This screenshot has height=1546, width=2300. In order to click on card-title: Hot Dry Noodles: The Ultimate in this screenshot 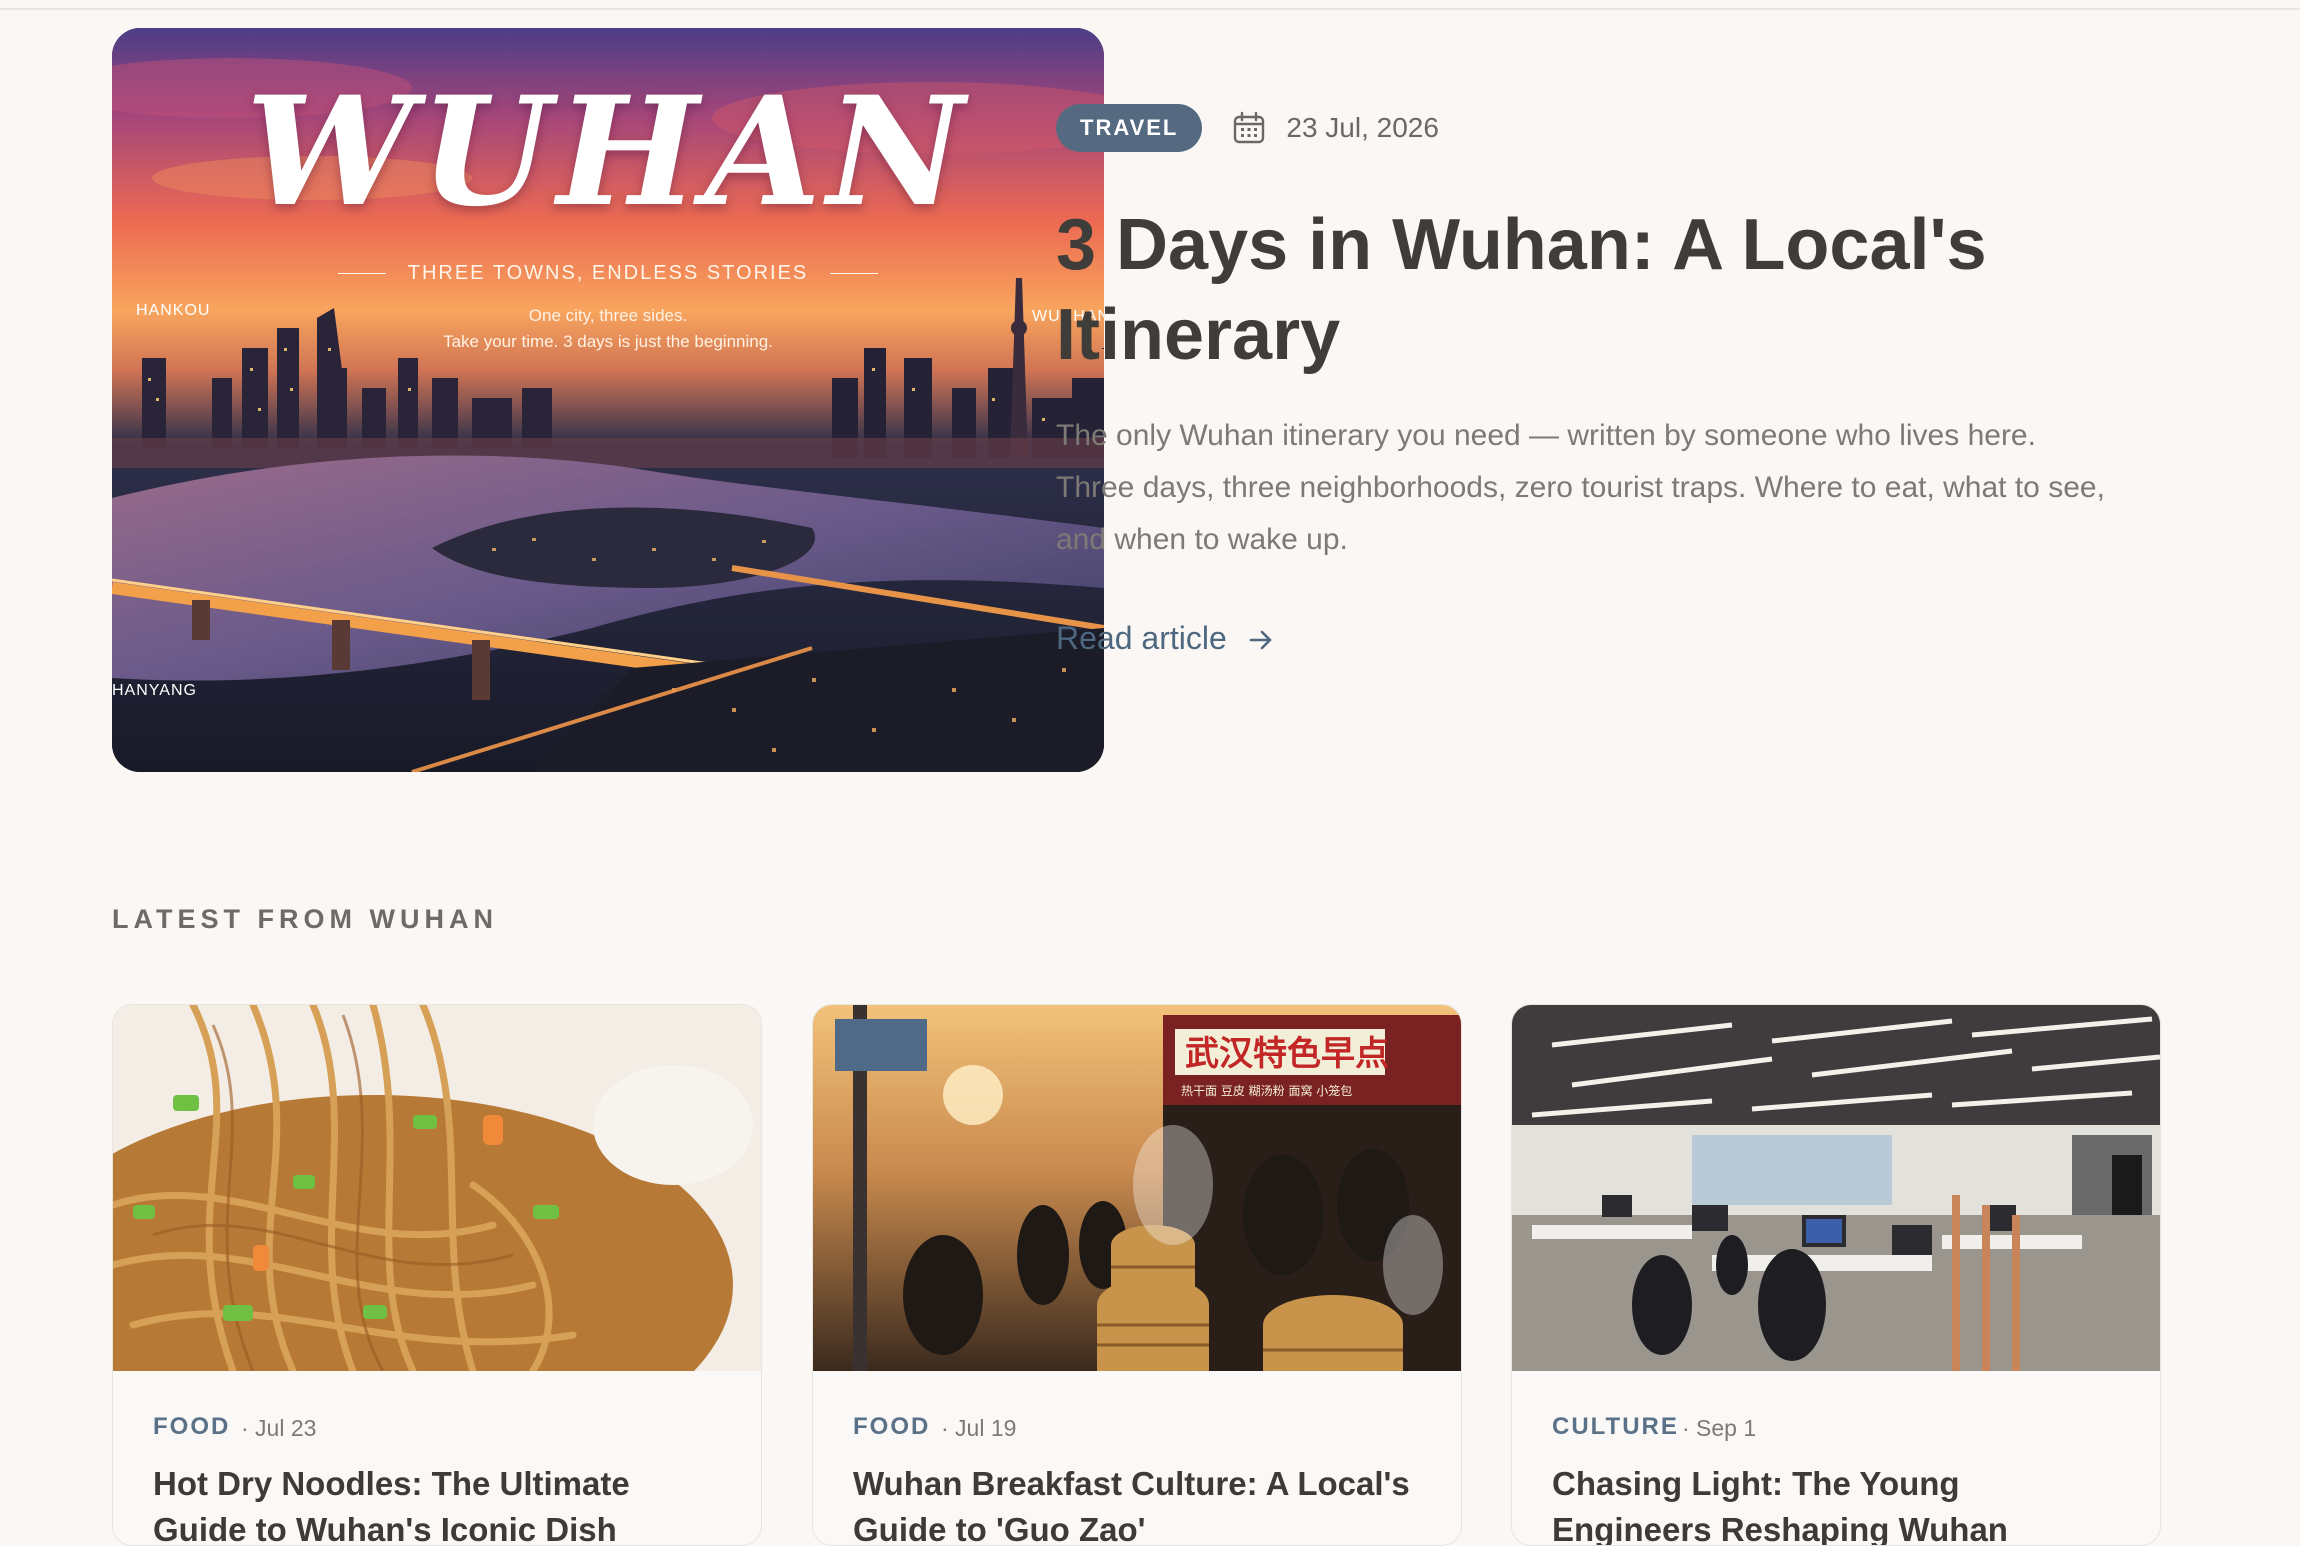, I will do `click(438, 1484)`.